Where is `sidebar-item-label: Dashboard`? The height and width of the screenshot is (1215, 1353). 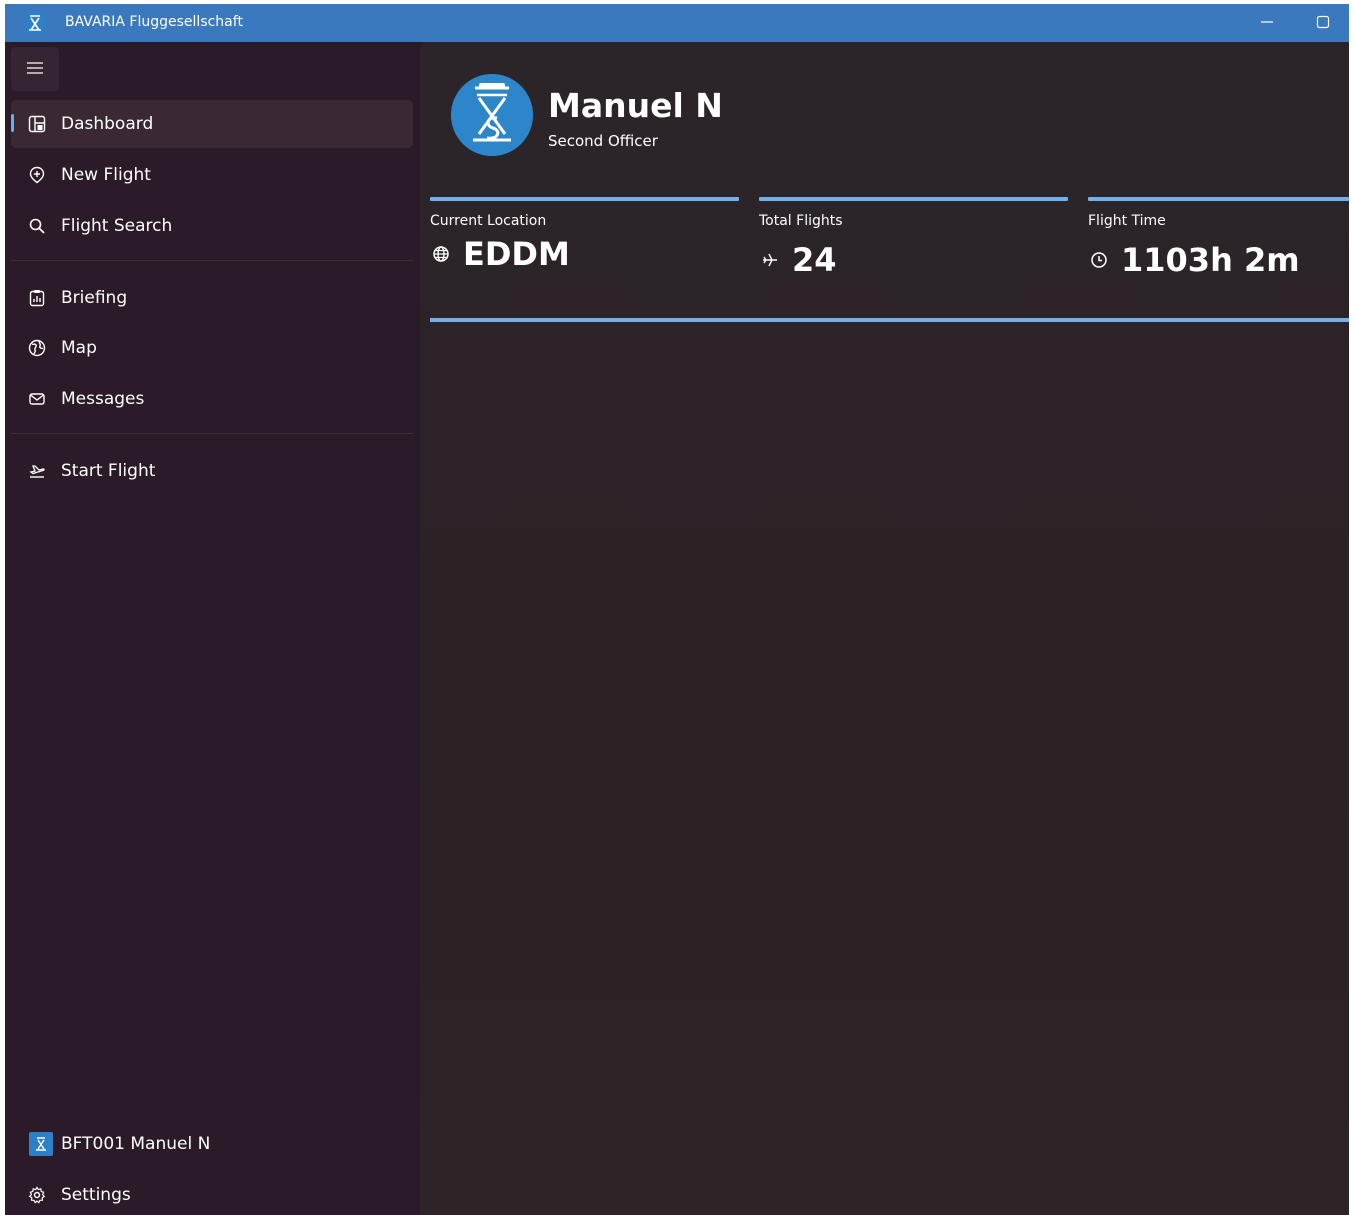 sidebar-item-label: Dashboard is located at coordinates (107, 124).